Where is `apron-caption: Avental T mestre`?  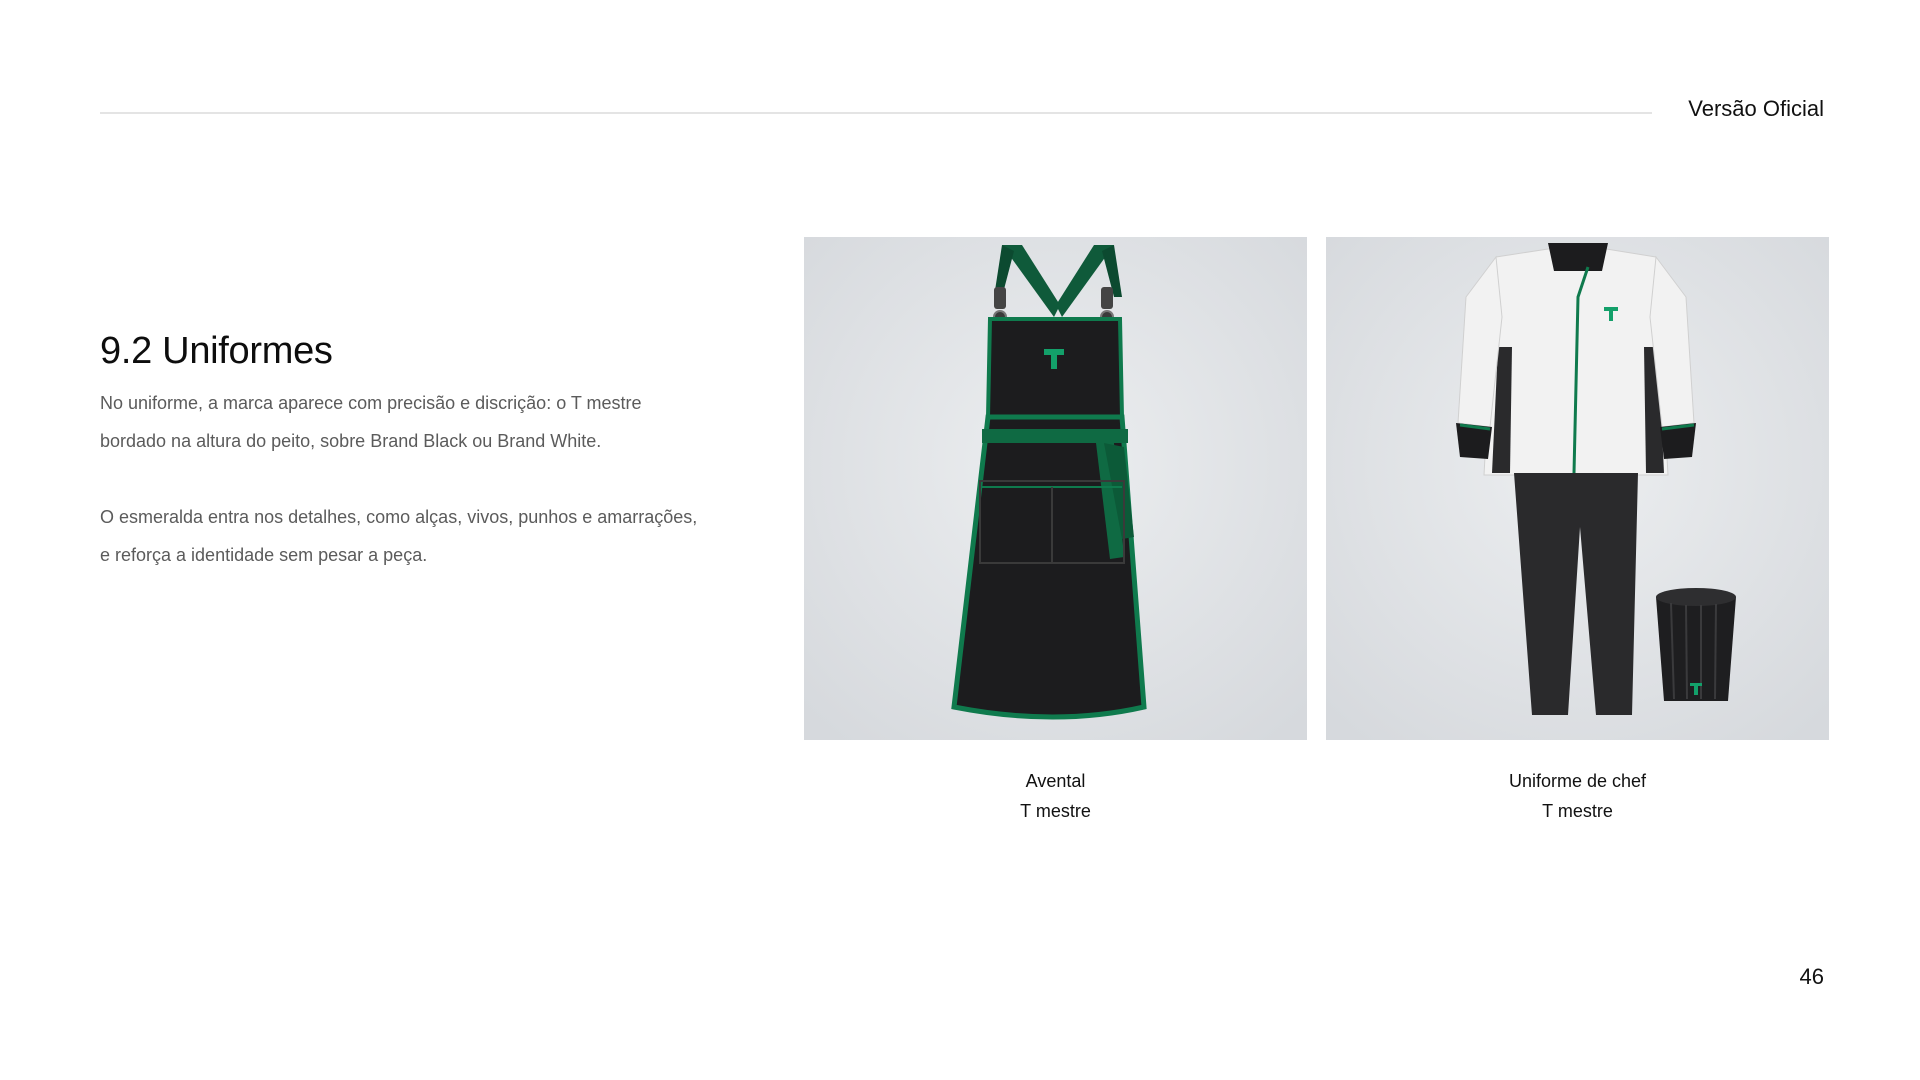
apron-caption: Avental T mestre is located at coordinates (1055, 796).